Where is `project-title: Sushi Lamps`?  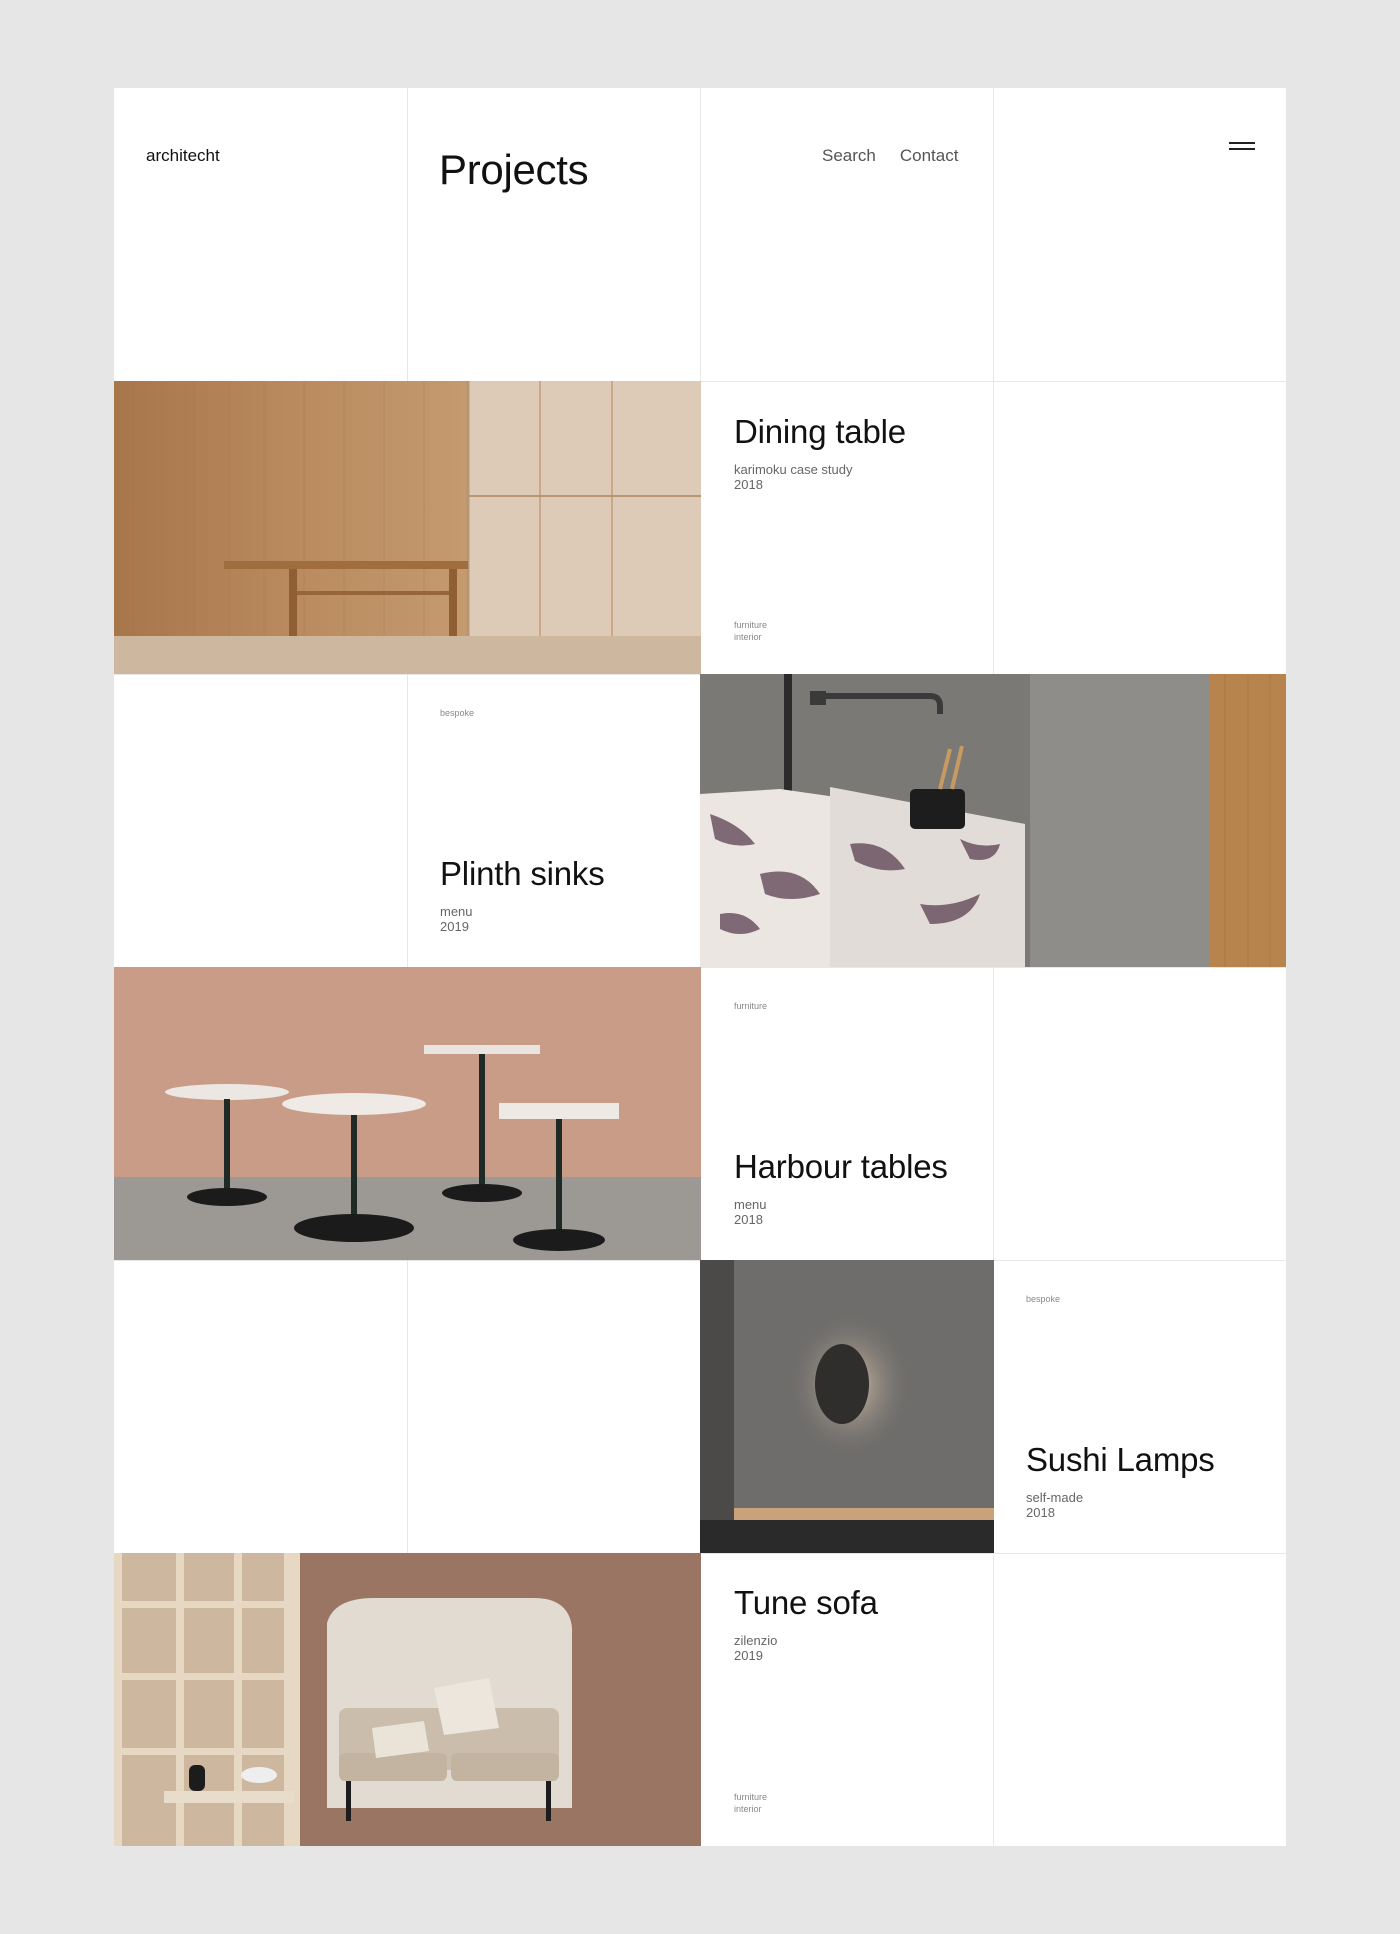
project-title: Sushi Lamps is located at coordinates (1120, 1459).